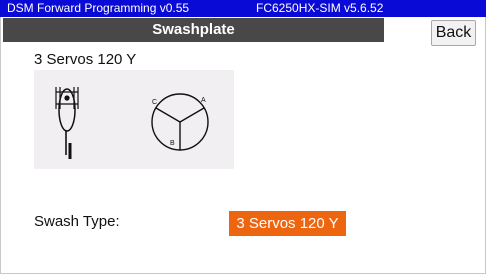 Image resolution: width=486 pixels, height=274 pixels. I want to click on swash-type-label: Swash Type:, so click(77, 221).